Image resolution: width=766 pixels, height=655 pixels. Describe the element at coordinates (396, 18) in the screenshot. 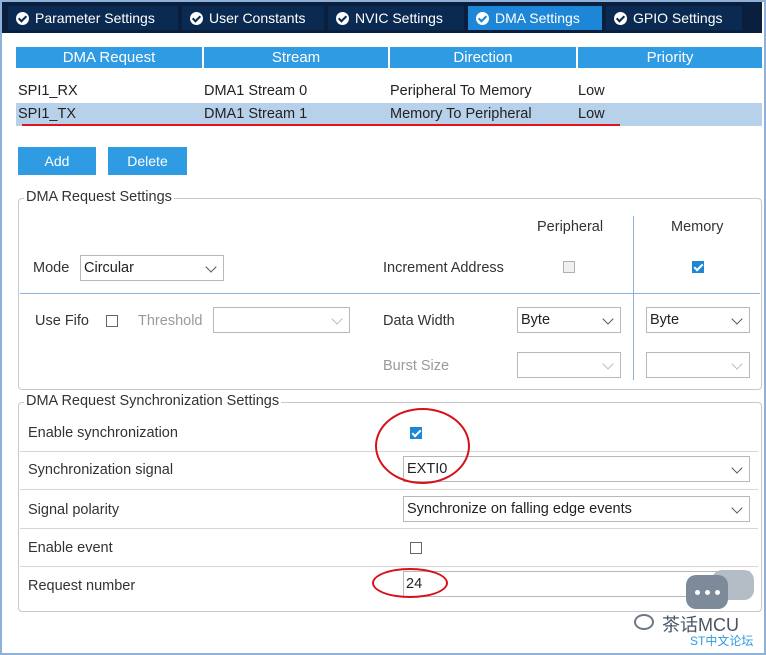

I see `tab-nvic-settings: NVIC Settings` at that location.